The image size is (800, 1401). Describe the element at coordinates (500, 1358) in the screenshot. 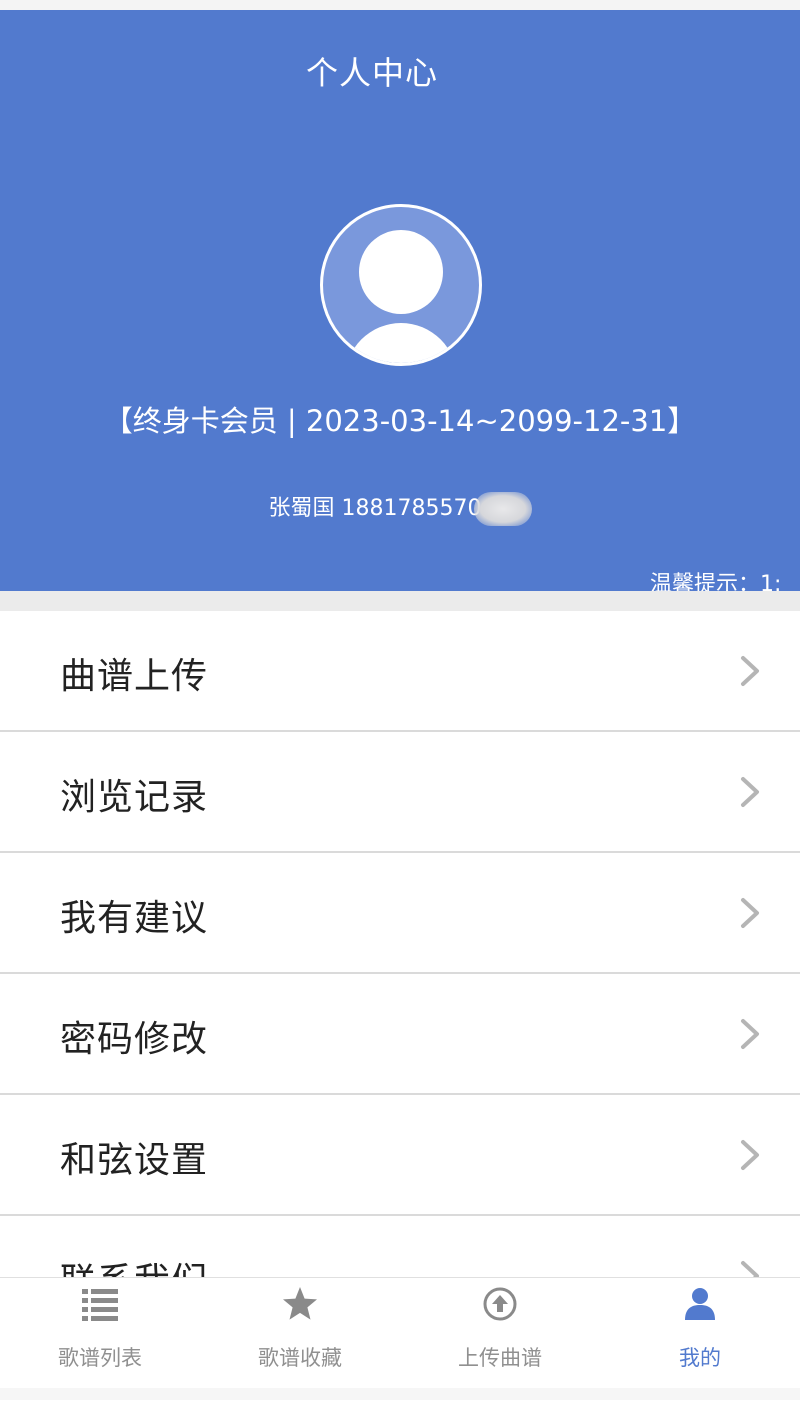

I see `tab-label: 上传曲谱` at that location.